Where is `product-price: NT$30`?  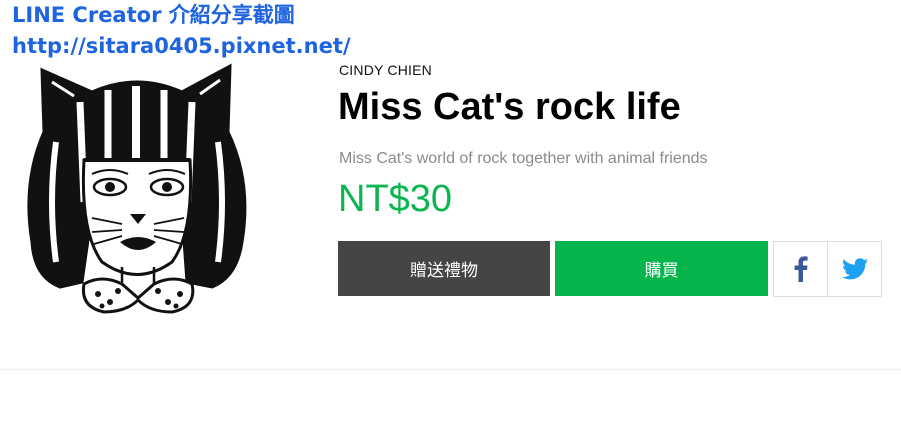
product-price: NT$30 is located at coordinates (395, 199).